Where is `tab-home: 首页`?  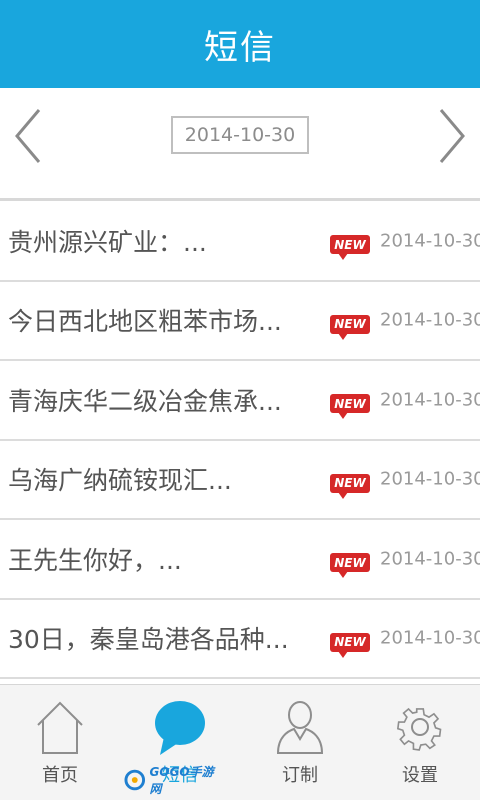 tab-home: 首页 is located at coordinates (60, 742).